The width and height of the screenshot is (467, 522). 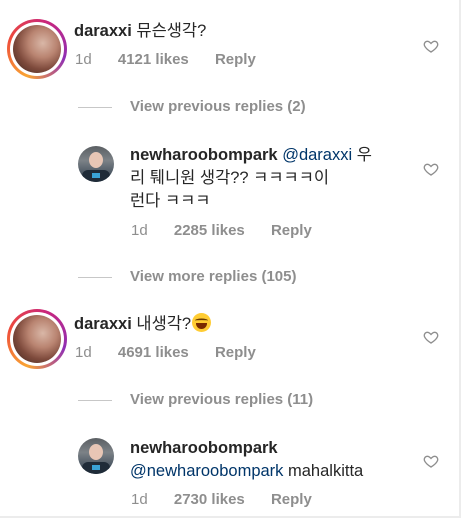 I want to click on comment-body: daraxxi 뮤슨생각?, so click(x=140, y=31).